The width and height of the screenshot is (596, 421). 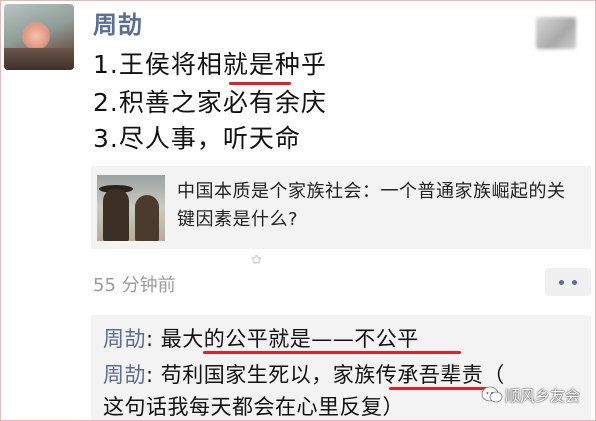 What do you see at coordinates (556, 33) in the screenshot?
I see `blurred-image` at bounding box center [556, 33].